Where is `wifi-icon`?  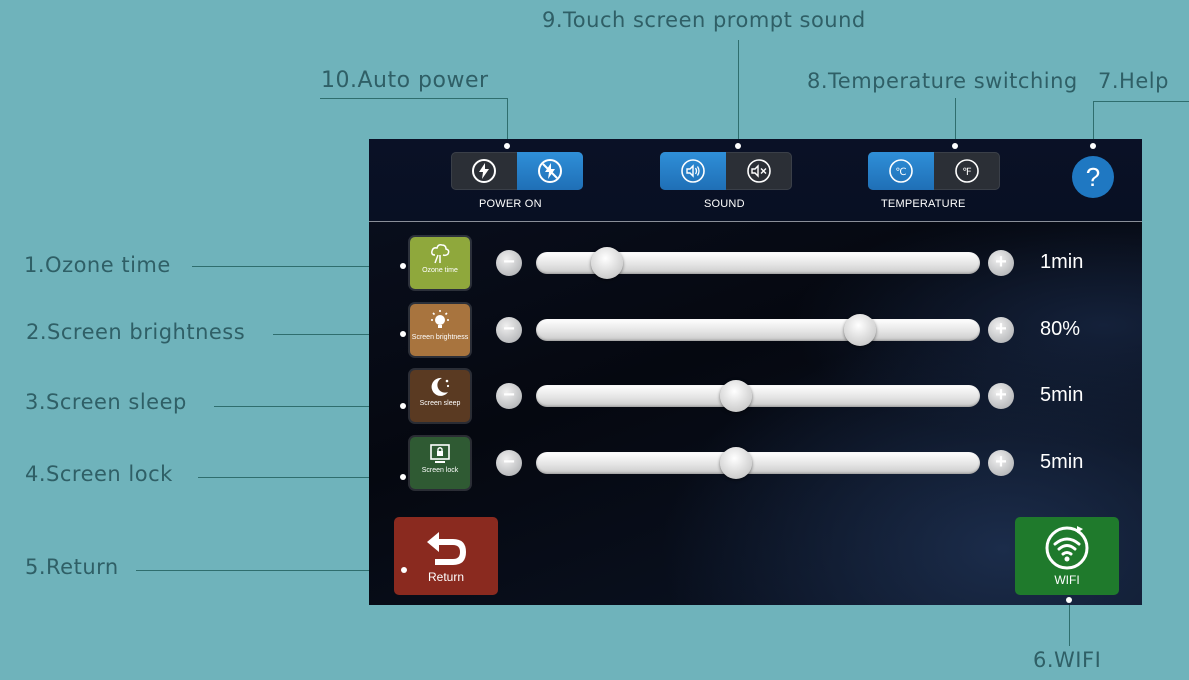 wifi-icon is located at coordinates (1067, 548).